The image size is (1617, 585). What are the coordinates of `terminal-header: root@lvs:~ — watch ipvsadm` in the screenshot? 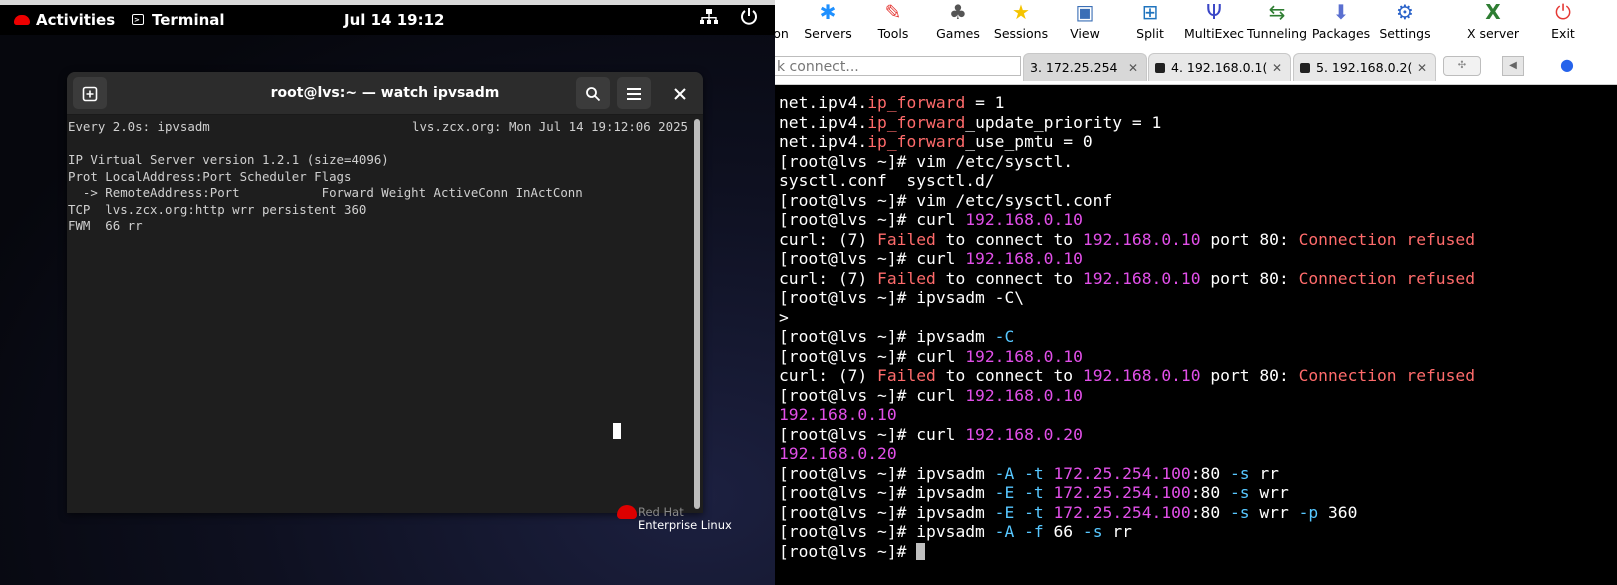 It's located at (385, 93).